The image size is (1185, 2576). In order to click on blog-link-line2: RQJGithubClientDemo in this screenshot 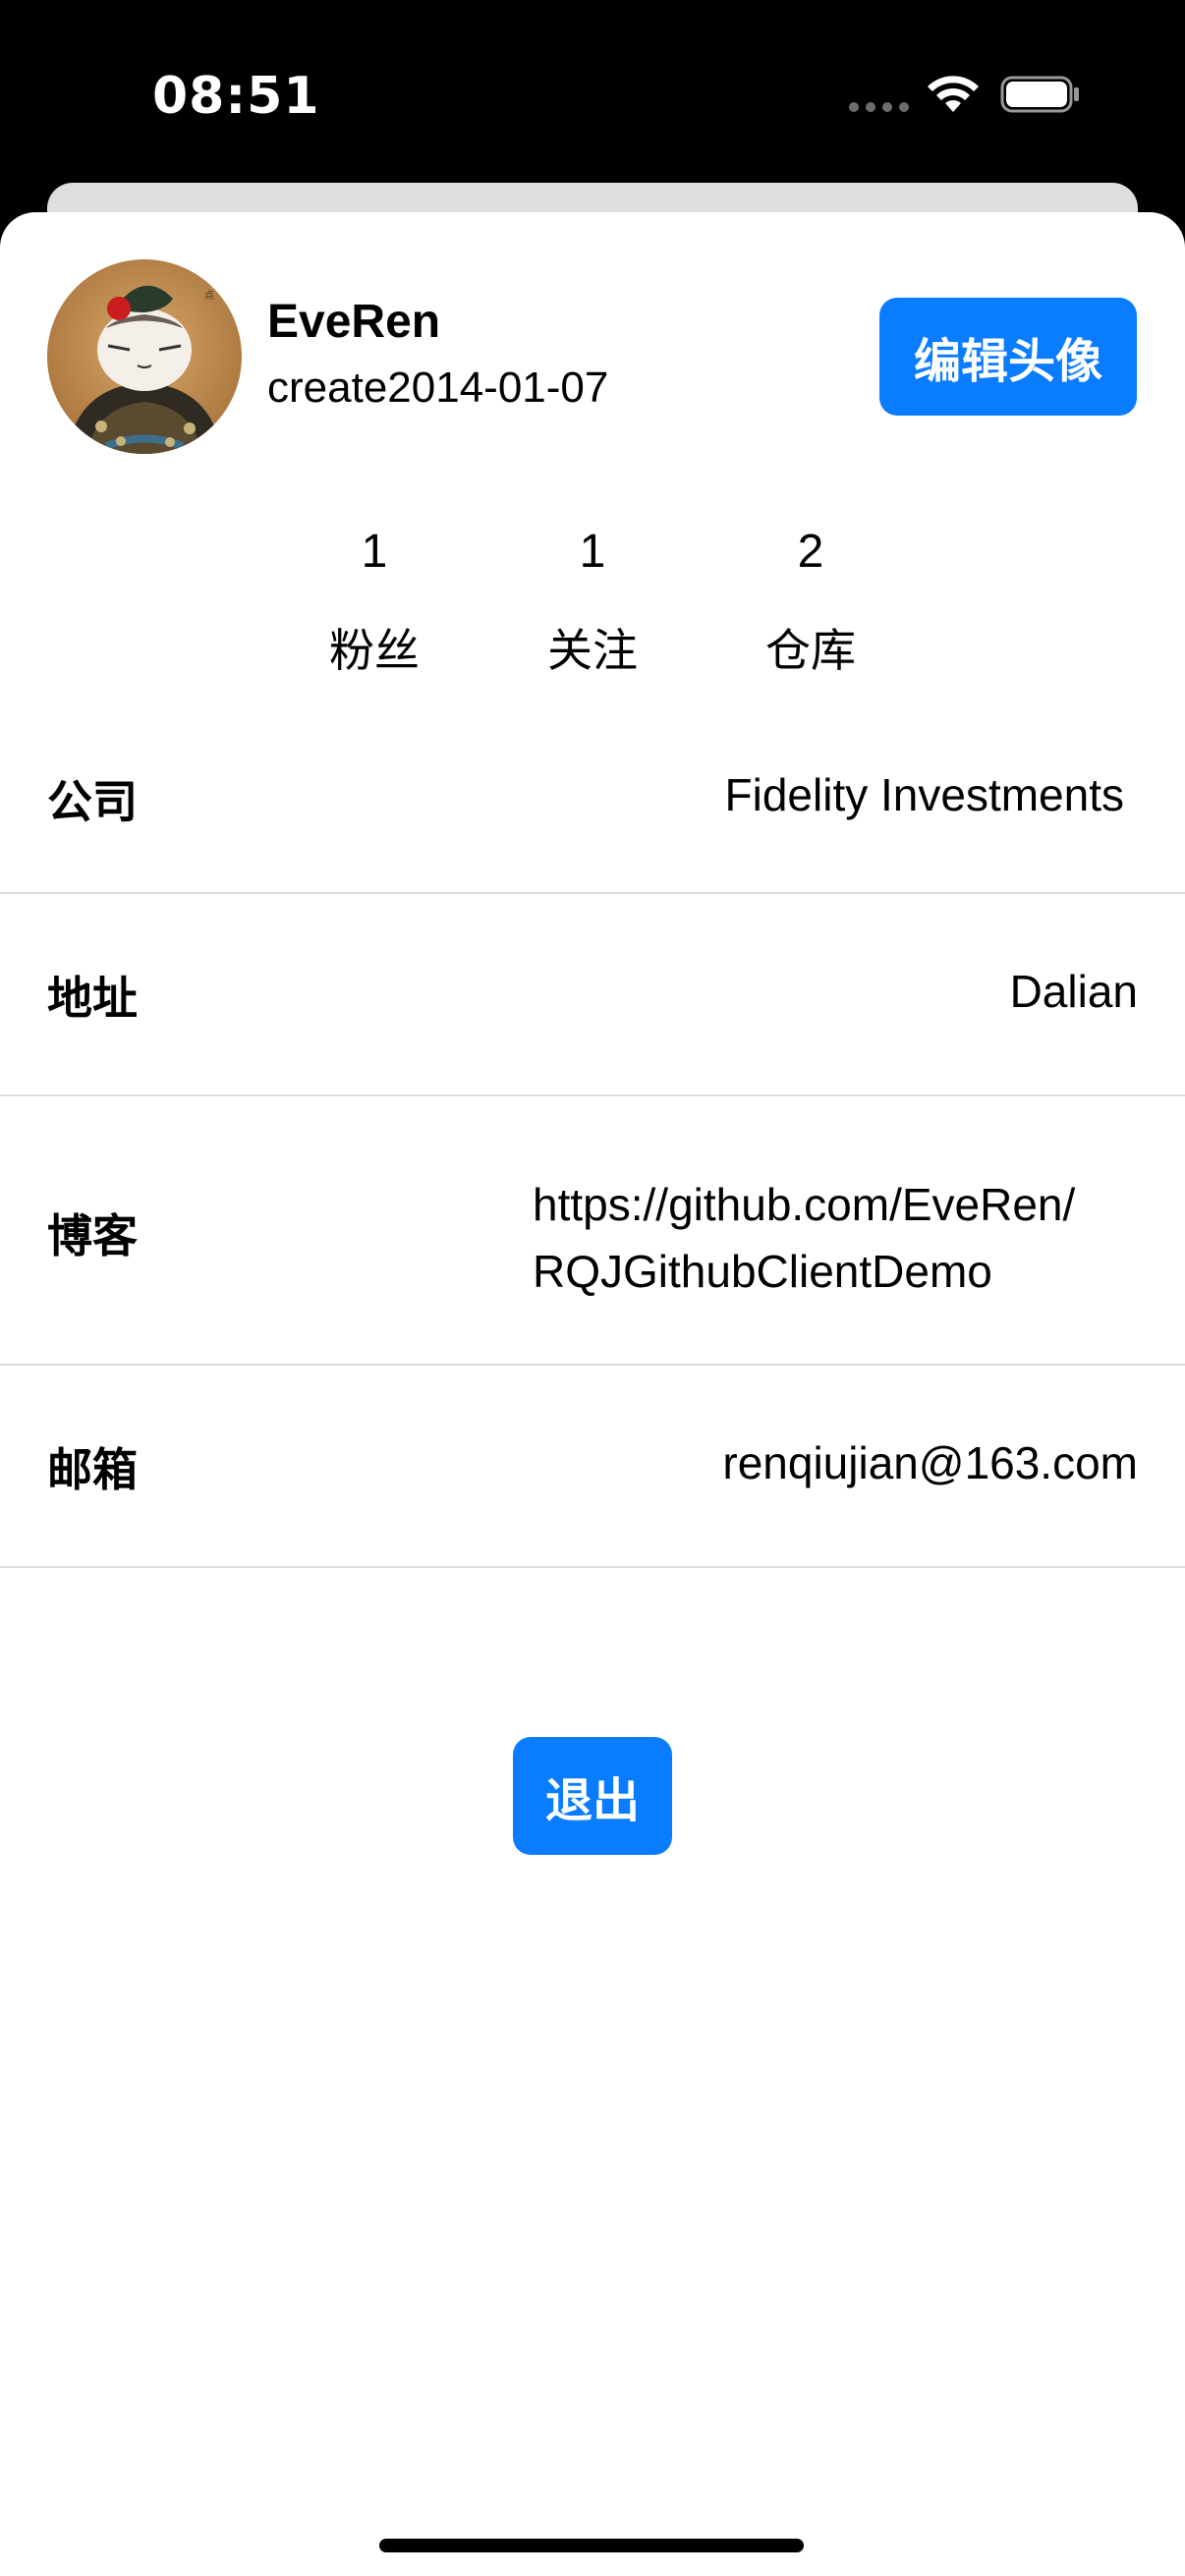, I will do `click(763, 1271)`.